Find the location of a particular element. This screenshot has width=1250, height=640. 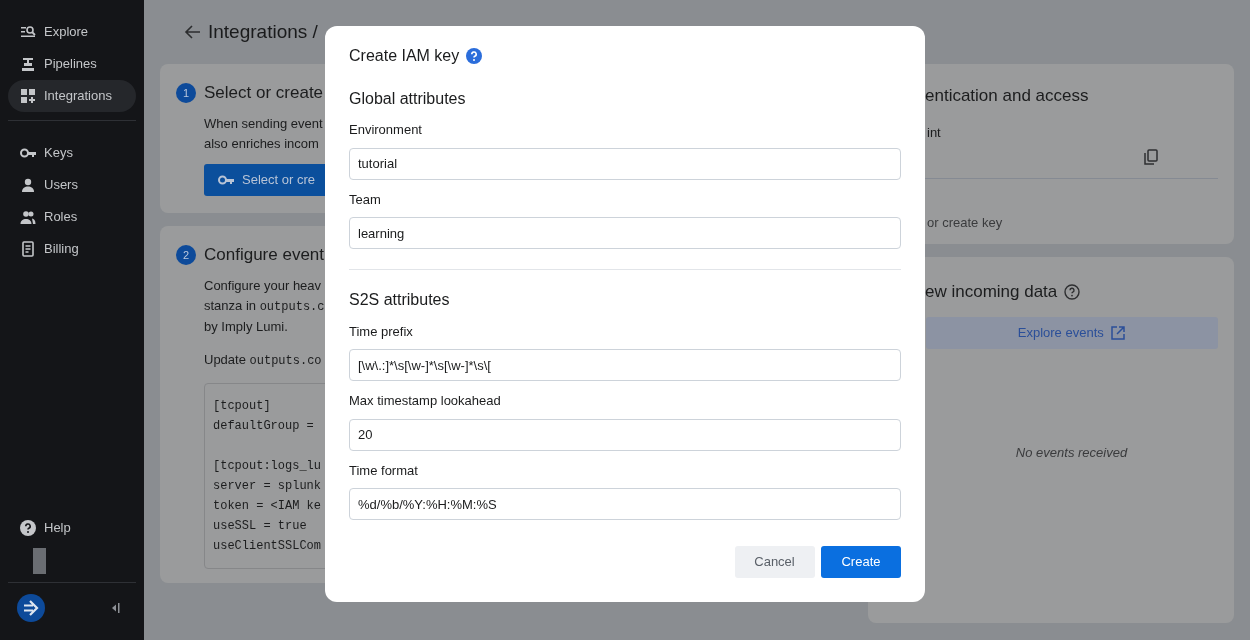

sidebar-item: Pipelines is located at coordinates (72, 64).